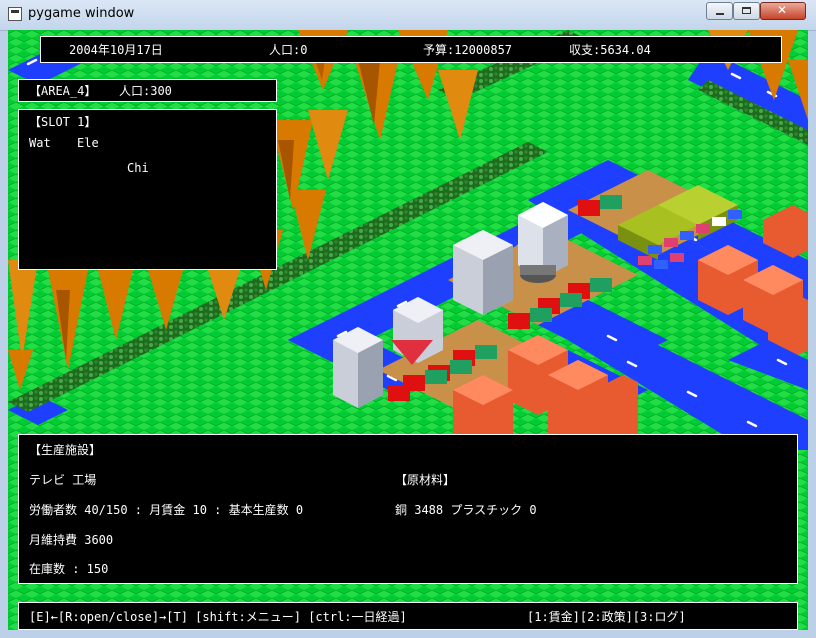 Image resolution: width=816 pixels, height=638 pixels. I want to click on facility-name: テレビ 工場, so click(63, 480).